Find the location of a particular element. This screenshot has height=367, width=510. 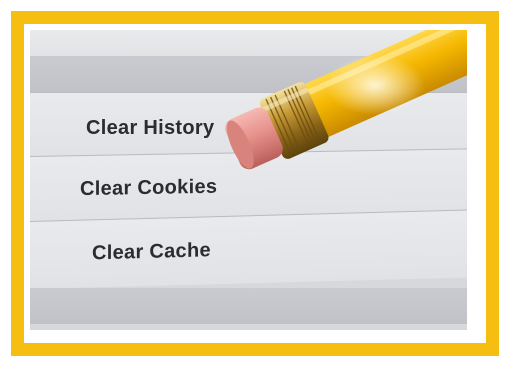

group-separator-top is located at coordinates (248, 74).